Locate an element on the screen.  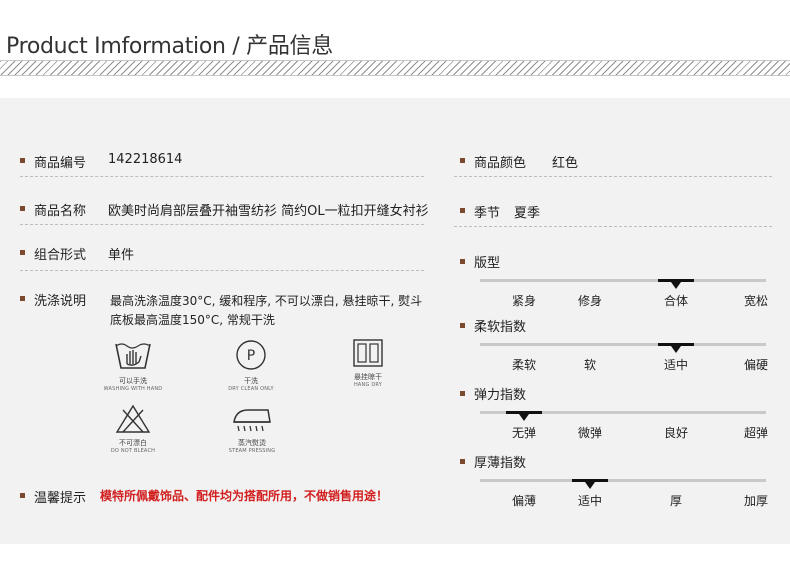
dry-clean-icon: P is located at coordinates (251, 355).